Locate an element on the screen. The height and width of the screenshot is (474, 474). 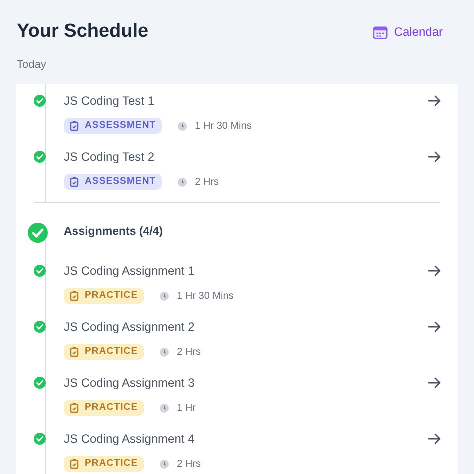
page-title: Your Schedule is located at coordinates (83, 32).